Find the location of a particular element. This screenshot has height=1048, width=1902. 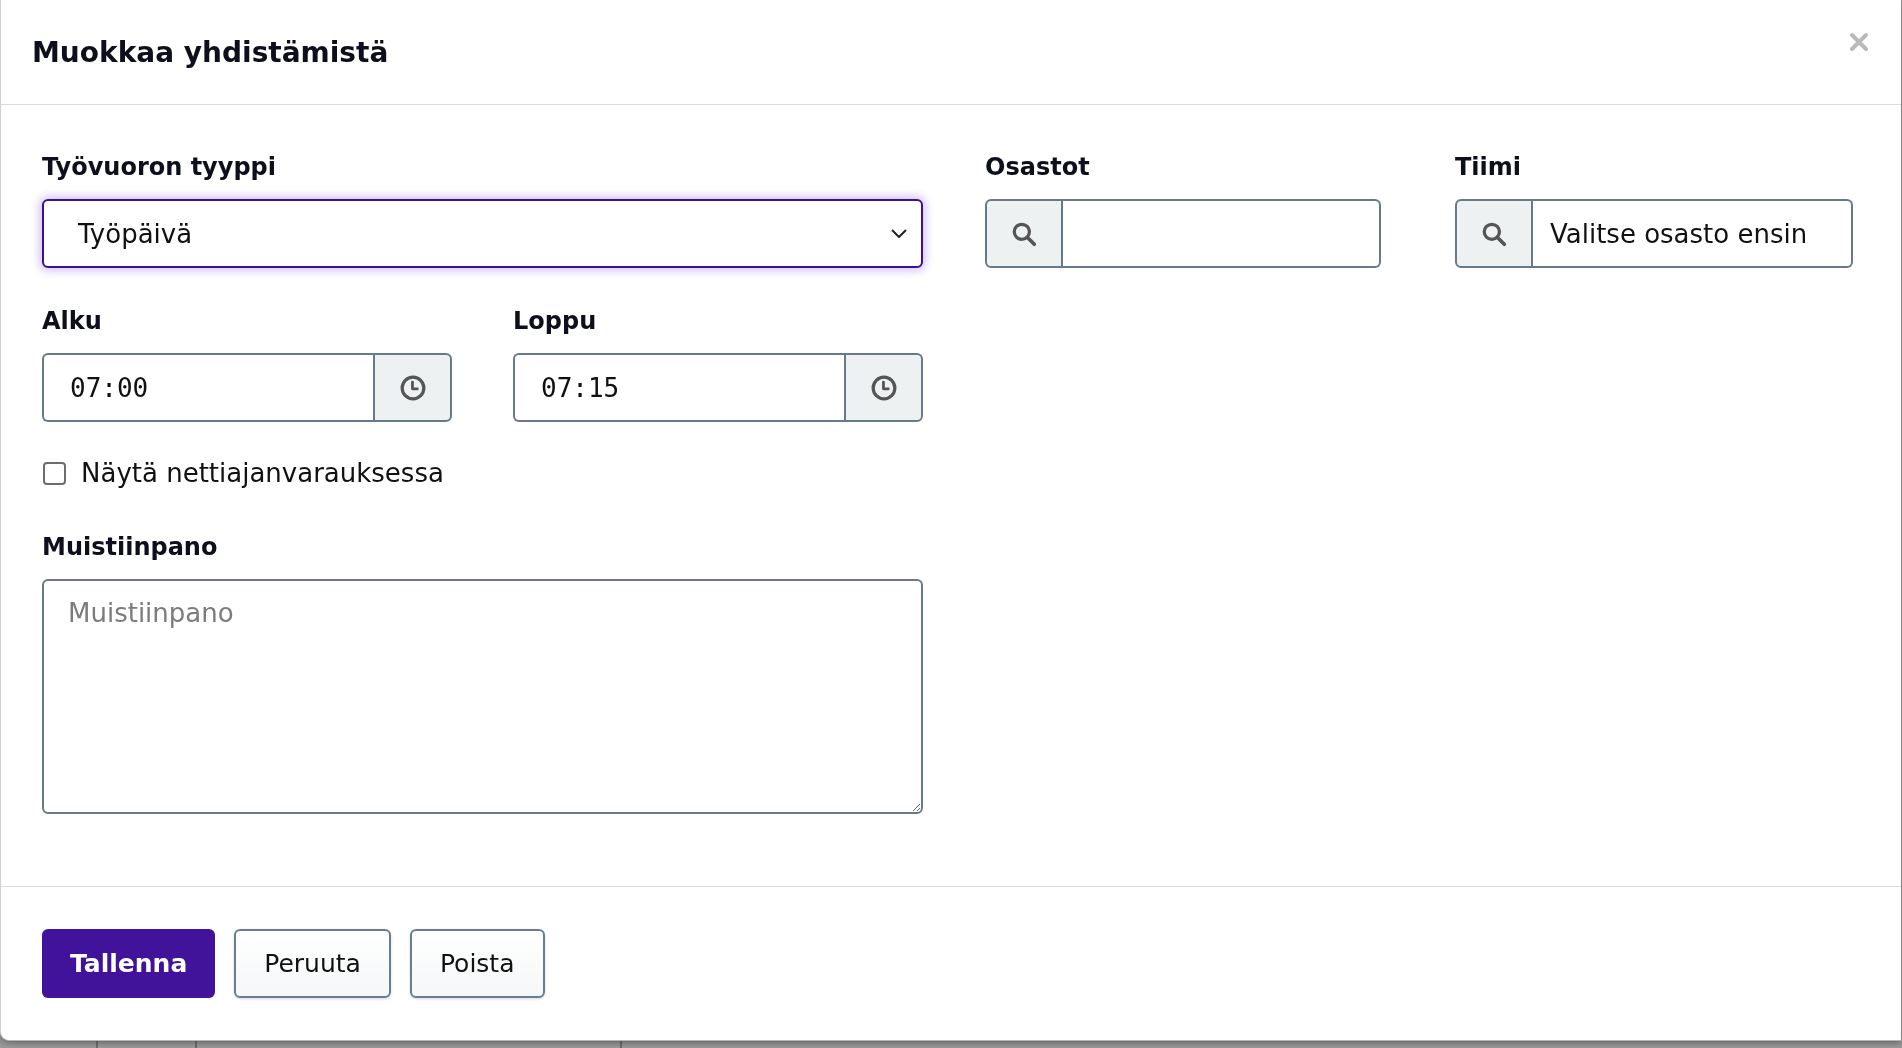

field-label: Muistiinpano is located at coordinates (130, 547).